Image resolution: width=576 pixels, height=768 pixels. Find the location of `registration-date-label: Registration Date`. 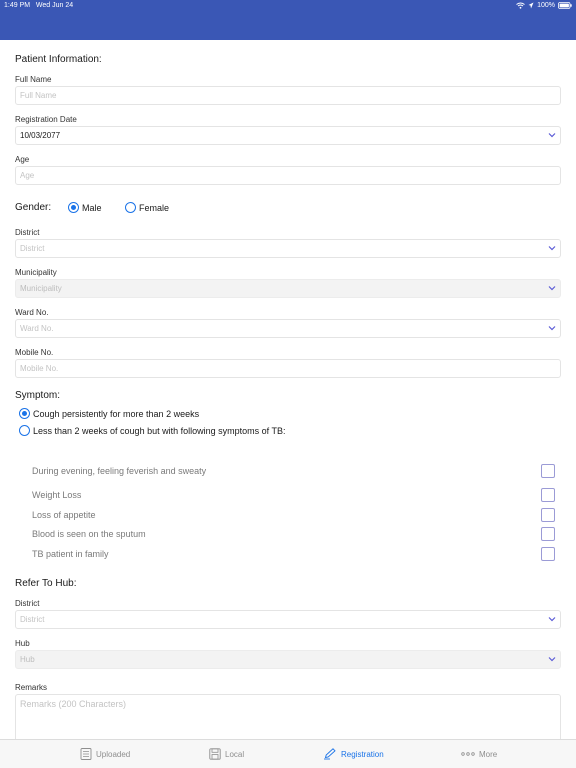

registration-date-label: Registration Date is located at coordinates (46, 119).